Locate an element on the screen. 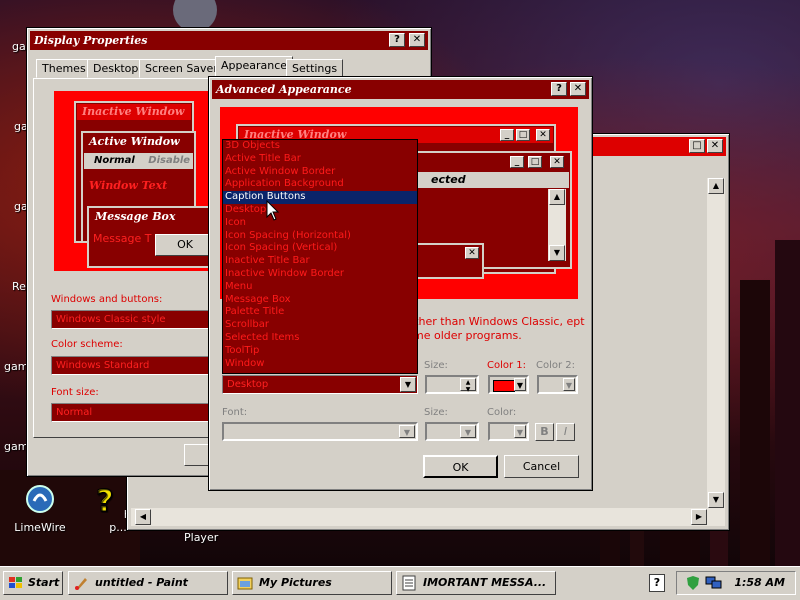 This screenshot has height=600, width=800. quicklaunch-help-button: ? is located at coordinates (657, 583).